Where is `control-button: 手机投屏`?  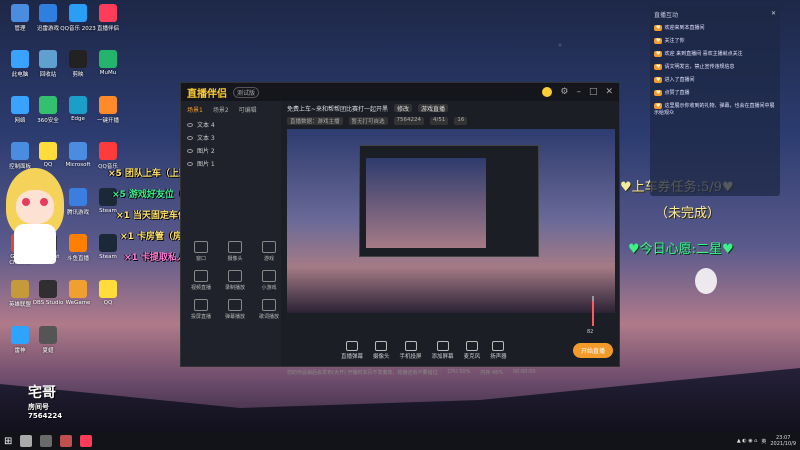 control-button: 手机投屏 is located at coordinates (411, 350).